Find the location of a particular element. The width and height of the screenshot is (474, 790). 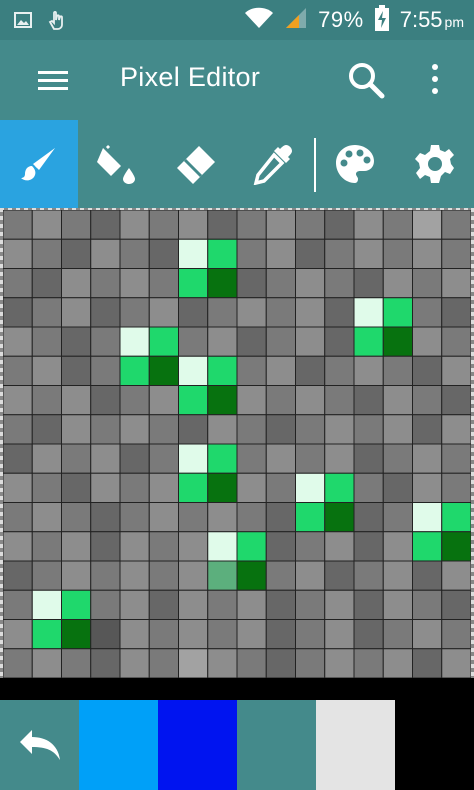

eraser-tool-button is located at coordinates (195, 164).